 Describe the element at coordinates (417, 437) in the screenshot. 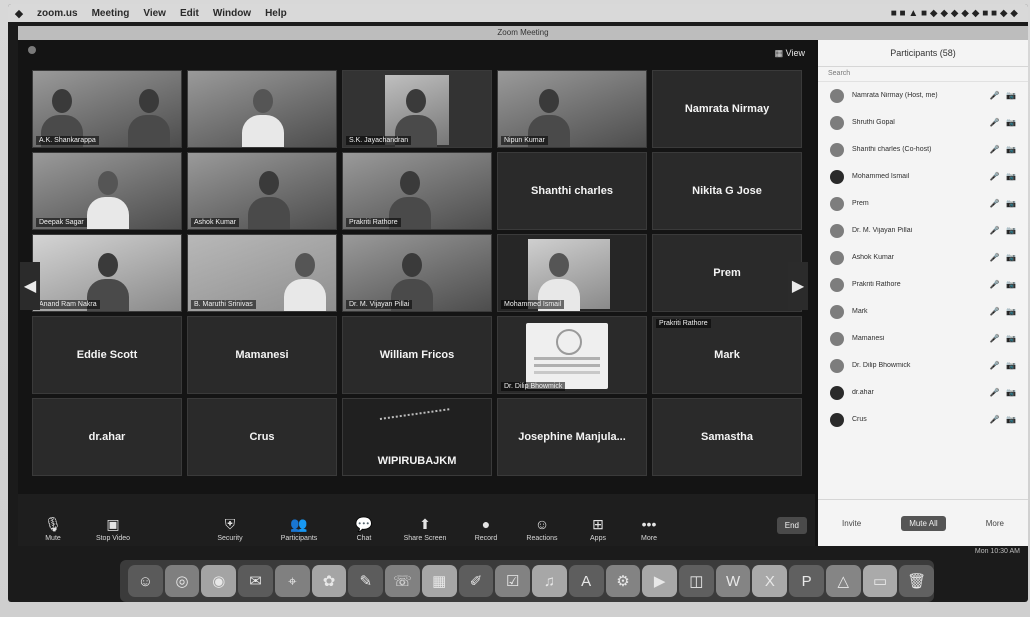

I see `video-tile: WIPIRUBAJKM` at that location.